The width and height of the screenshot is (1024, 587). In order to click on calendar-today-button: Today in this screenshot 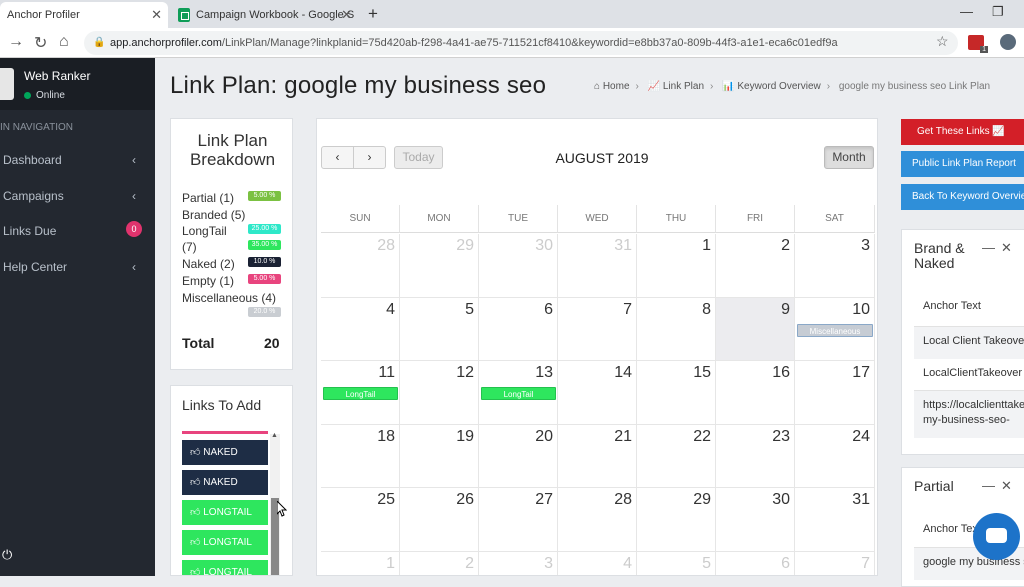, I will do `click(418, 157)`.